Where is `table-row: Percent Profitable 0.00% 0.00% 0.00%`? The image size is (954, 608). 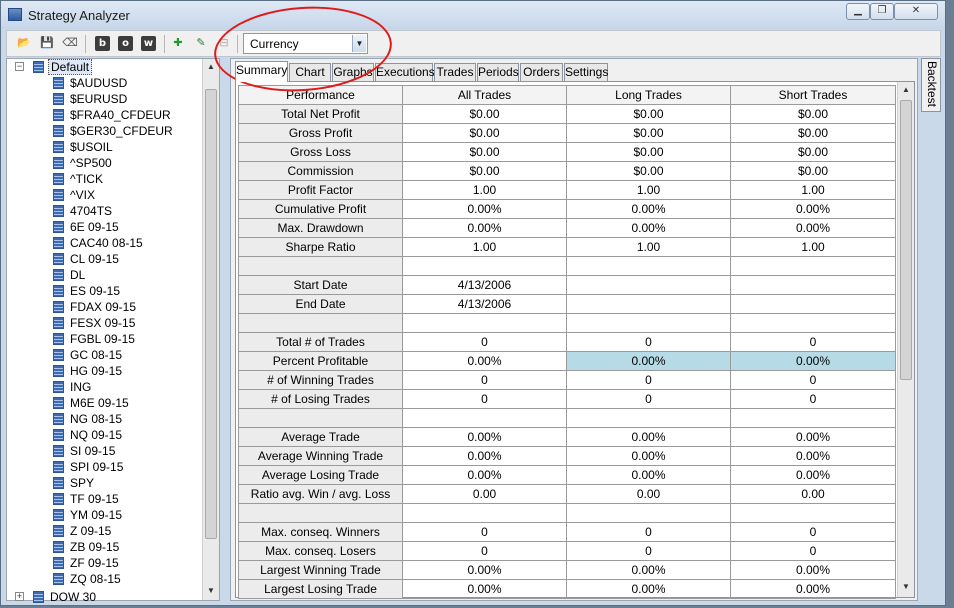
table-row: Percent Profitable 0.00% 0.00% 0.00% is located at coordinates (567, 361).